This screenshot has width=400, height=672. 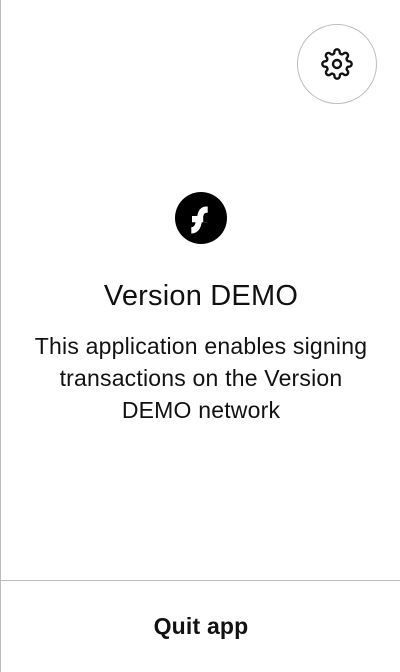 I want to click on flow-logo-icon, so click(x=201, y=218).